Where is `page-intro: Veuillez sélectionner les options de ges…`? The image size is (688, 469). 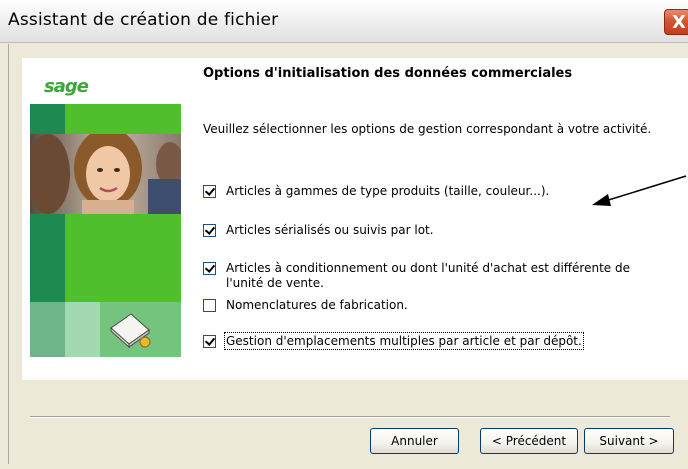
page-intro: Veuillez sélectionner les options de ges… is located at coordinates (427, 129).